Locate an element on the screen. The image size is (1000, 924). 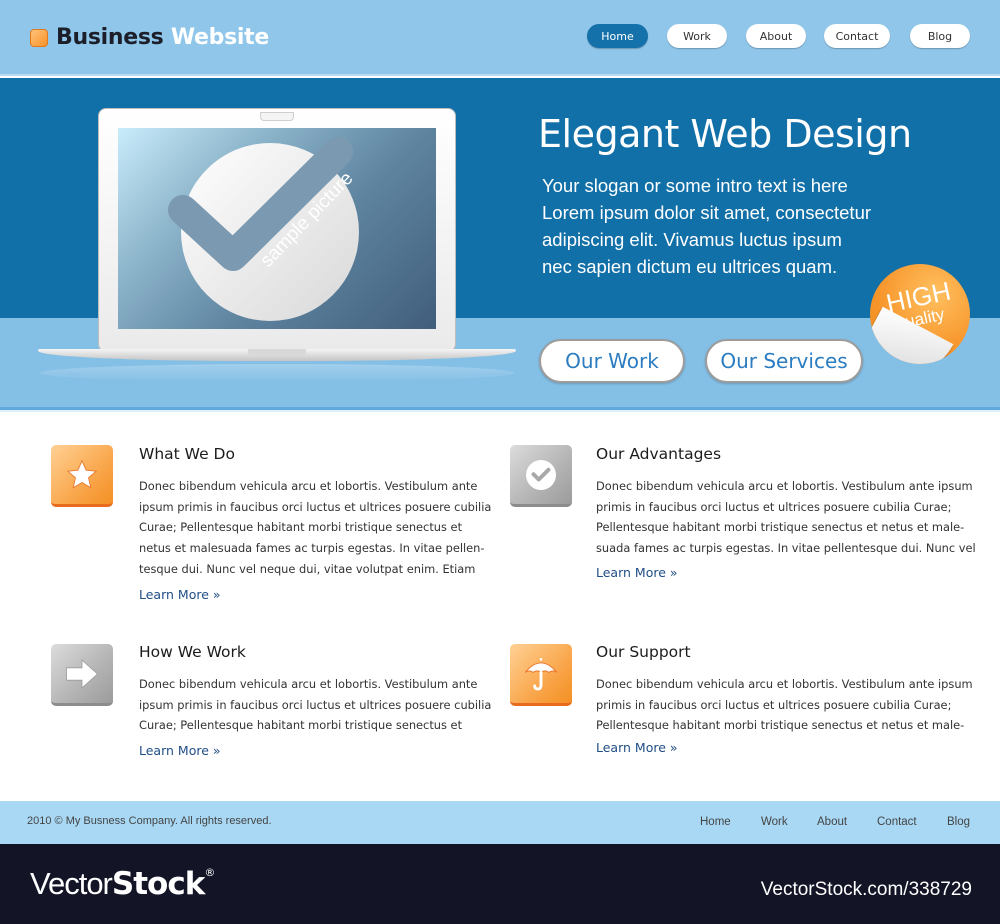
learn-more-our-support: Learn More » is located at coordinates (637, 747).